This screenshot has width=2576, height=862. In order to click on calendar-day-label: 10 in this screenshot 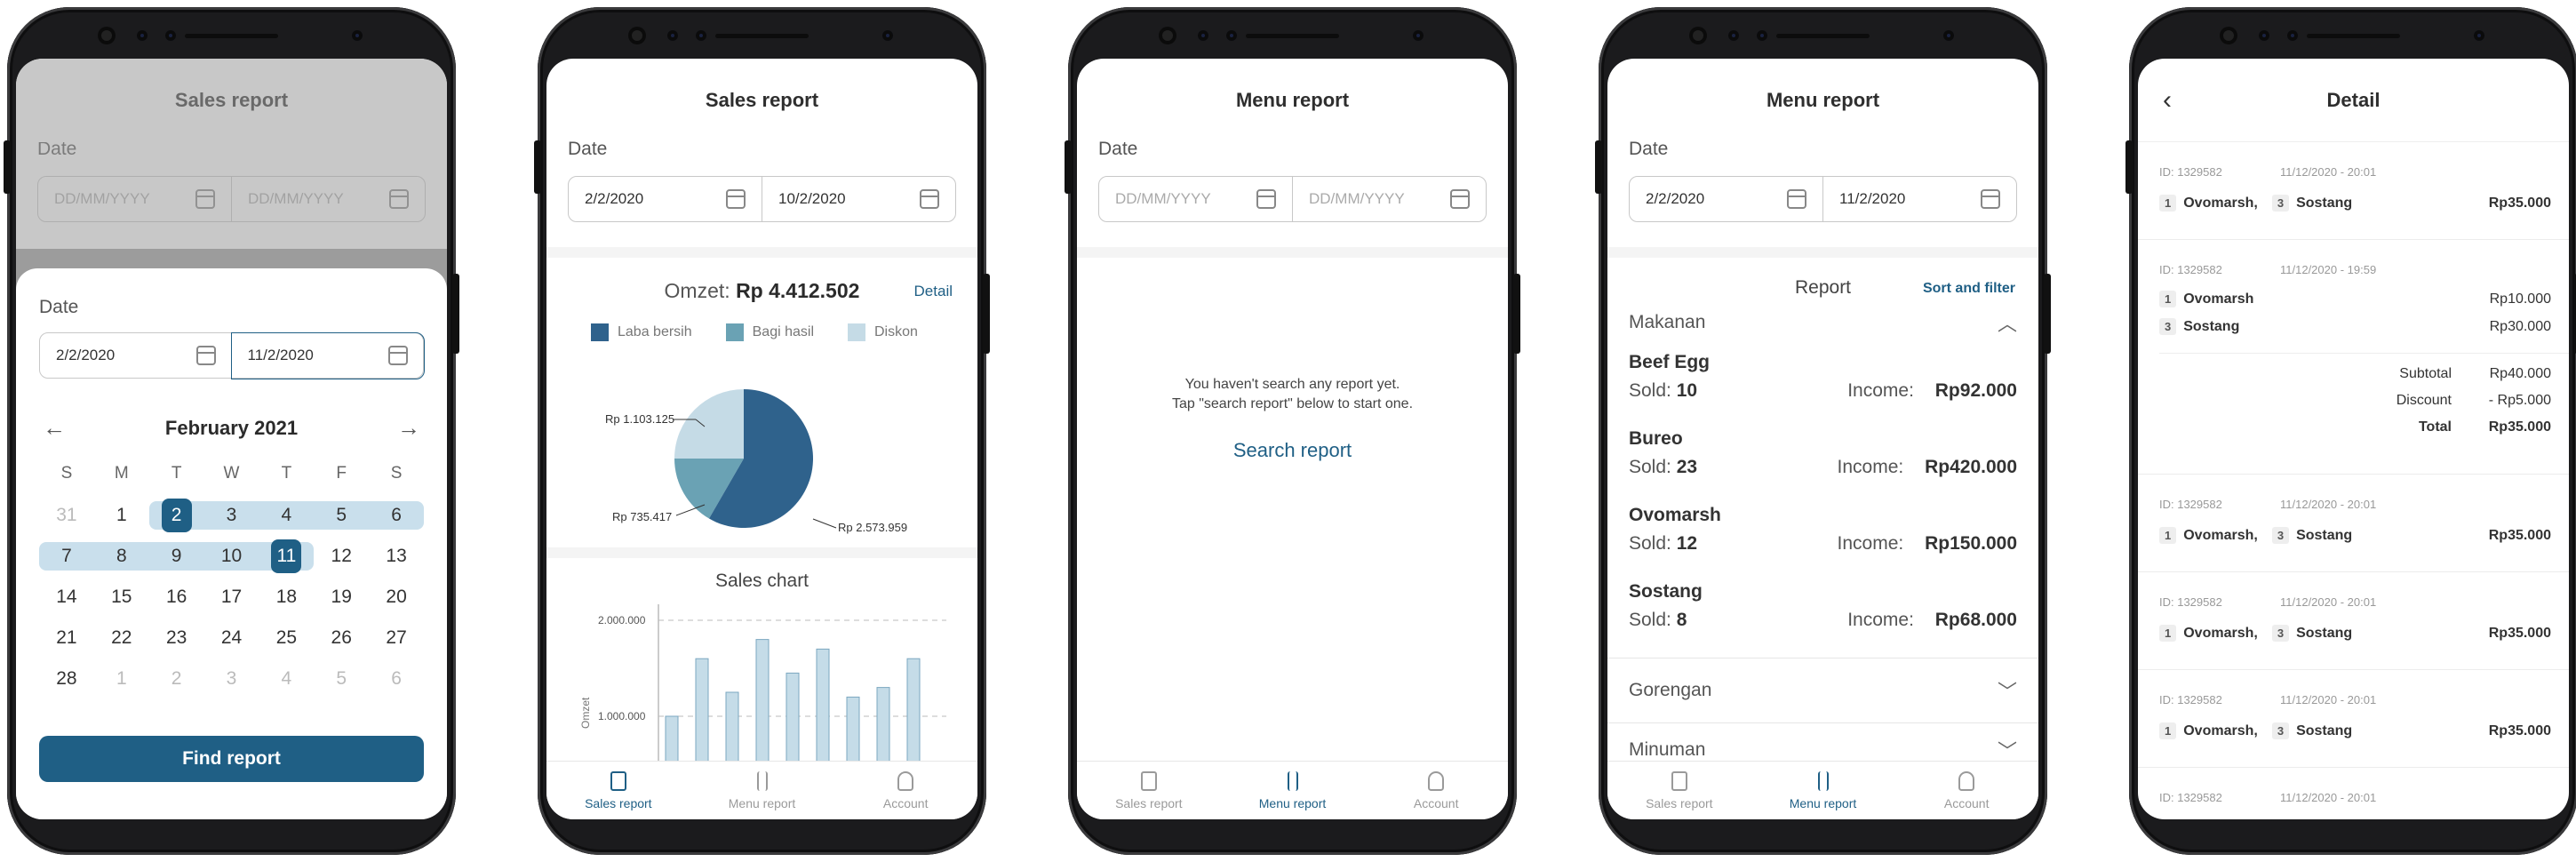, I will do `click(231, 556)`.